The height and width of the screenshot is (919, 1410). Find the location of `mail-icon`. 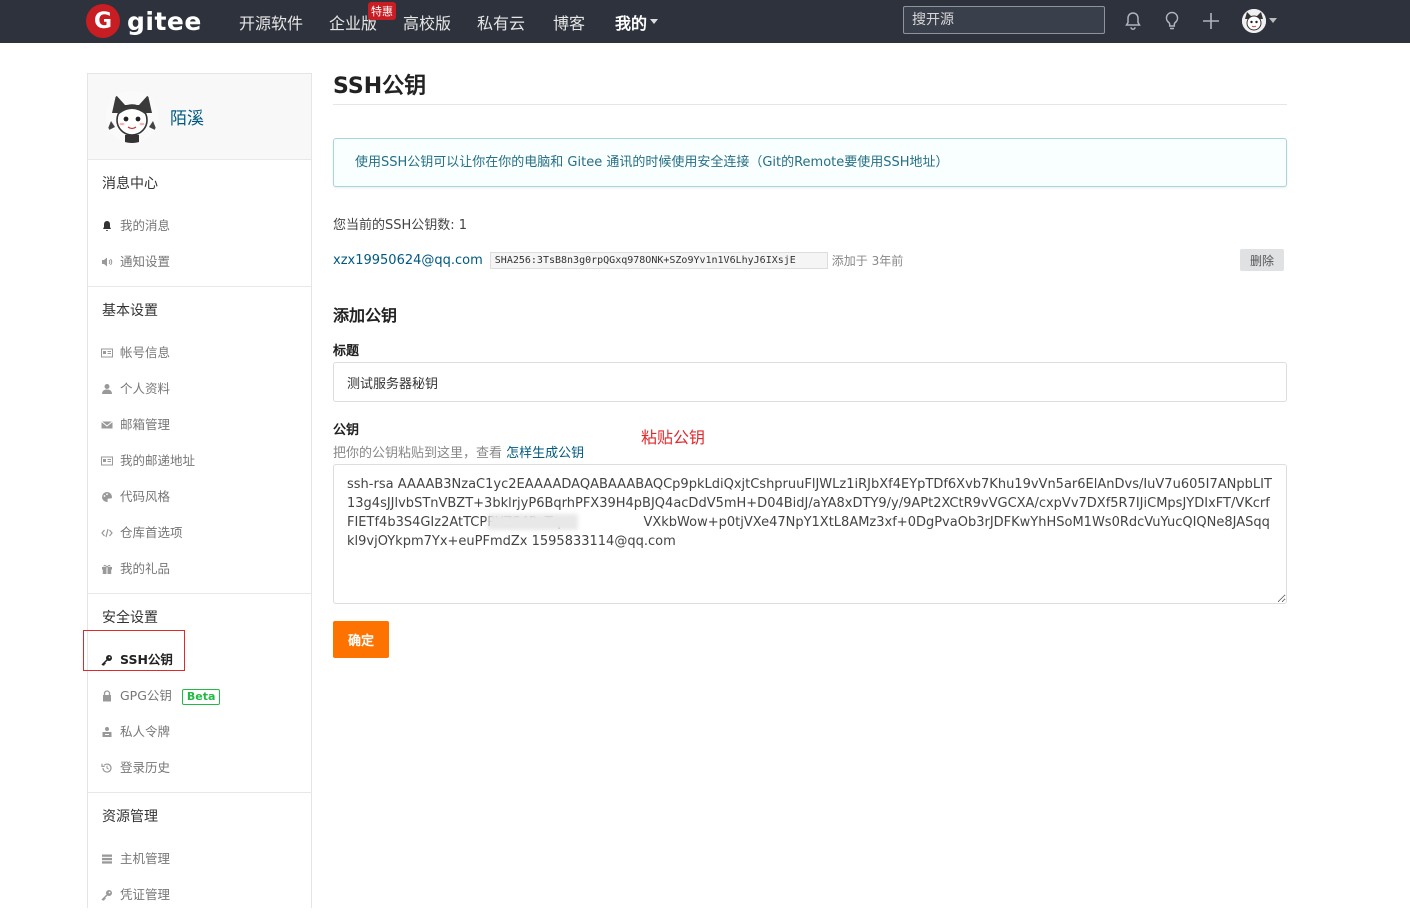

mail-icon is located at coordinates (107, 425).